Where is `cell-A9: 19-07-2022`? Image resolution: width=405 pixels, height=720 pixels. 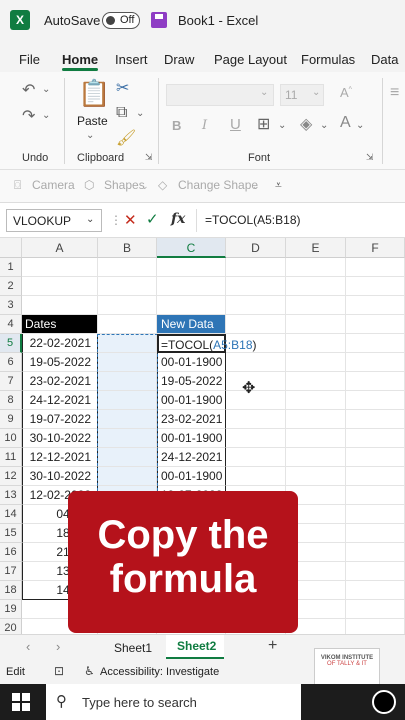 cell-A9: 19-07-2022 is located at coordinates (60, 419).